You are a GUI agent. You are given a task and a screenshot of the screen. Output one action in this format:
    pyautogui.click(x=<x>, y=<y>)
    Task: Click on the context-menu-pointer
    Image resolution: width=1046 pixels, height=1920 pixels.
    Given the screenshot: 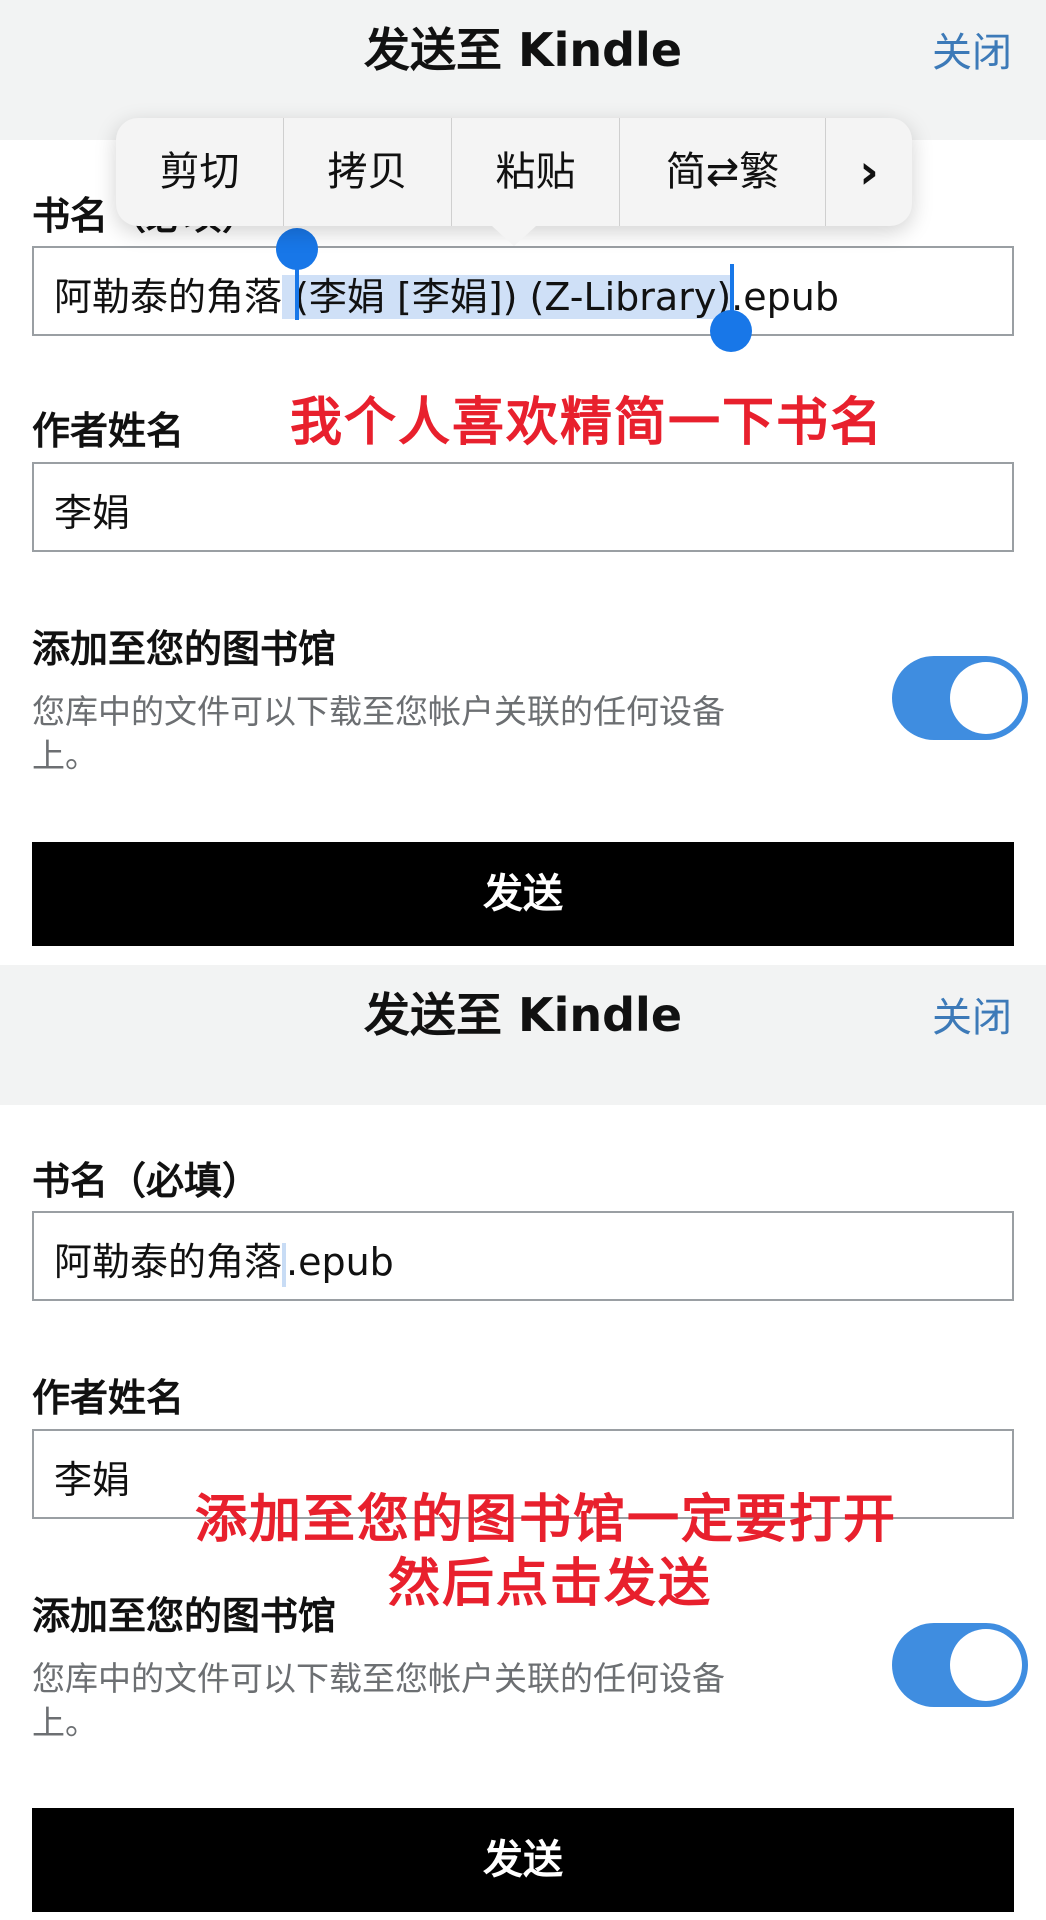 What is the action you would take?
    pyautogui.click(x=514, y=236)
    